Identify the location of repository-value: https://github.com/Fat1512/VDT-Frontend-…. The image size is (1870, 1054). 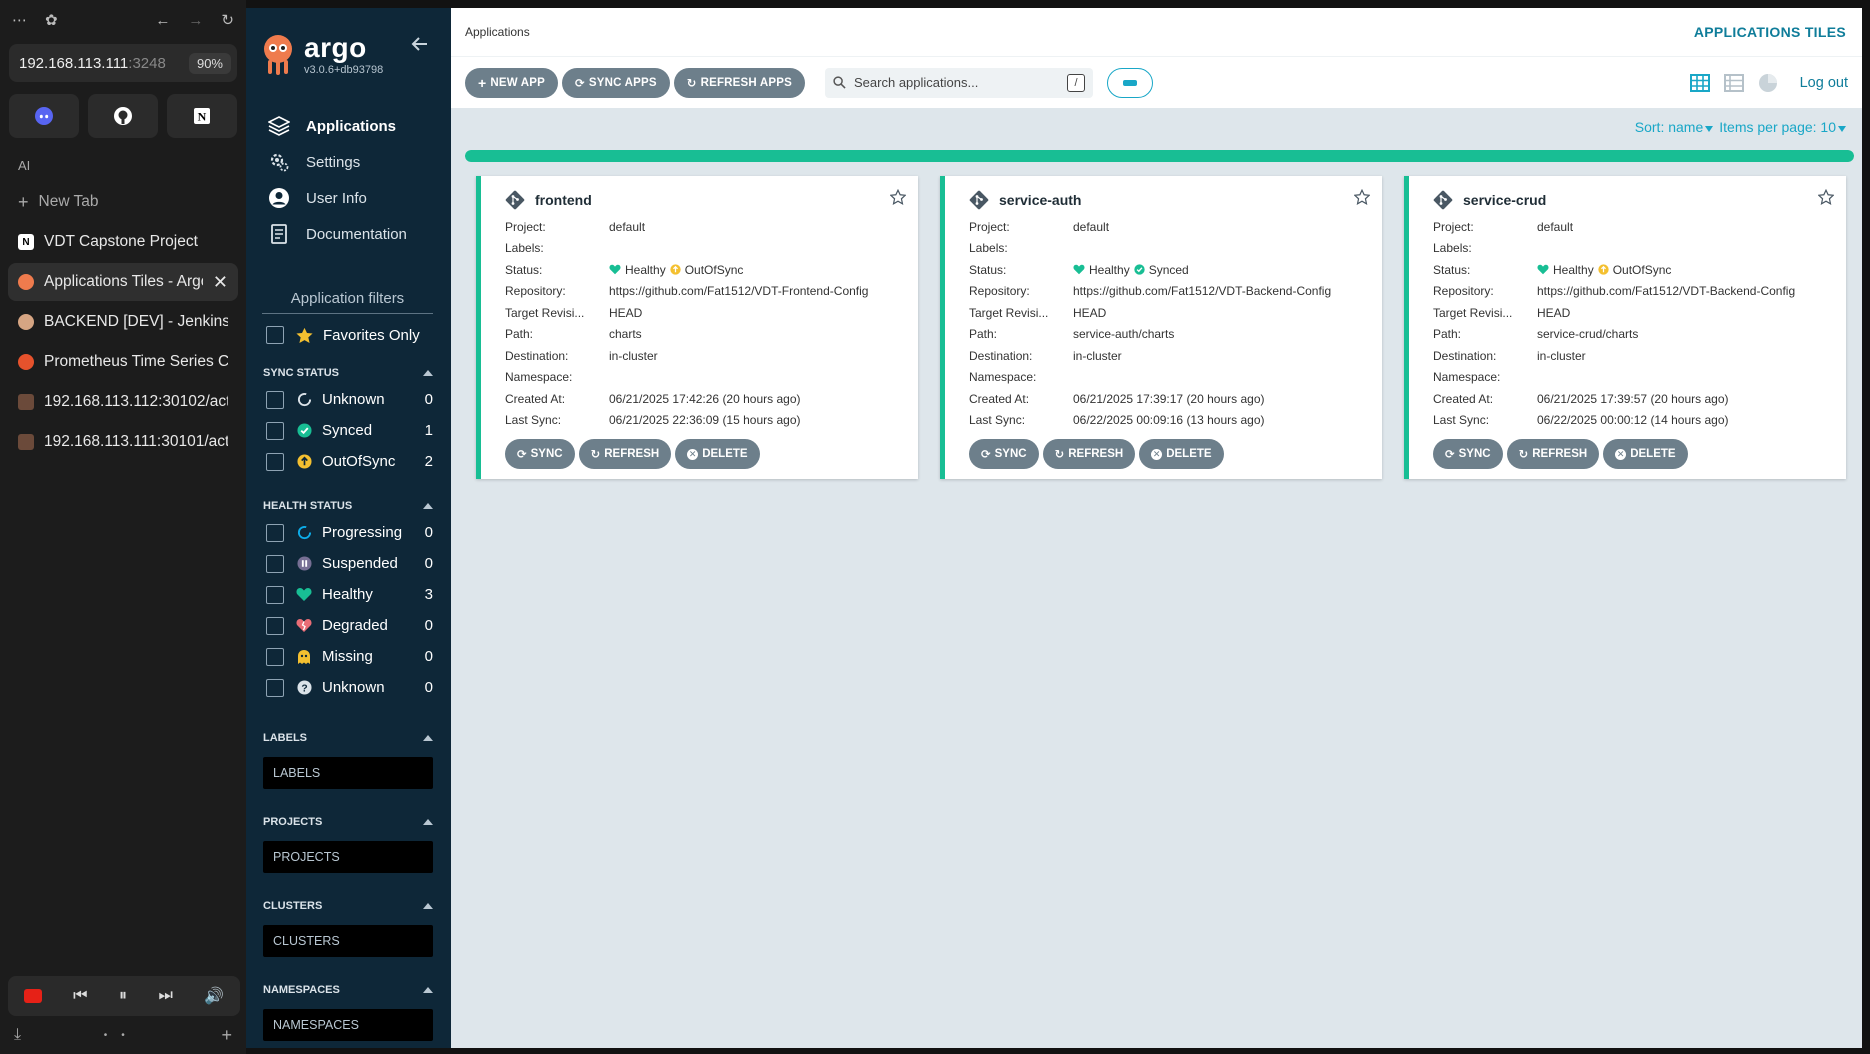
(738, 291).